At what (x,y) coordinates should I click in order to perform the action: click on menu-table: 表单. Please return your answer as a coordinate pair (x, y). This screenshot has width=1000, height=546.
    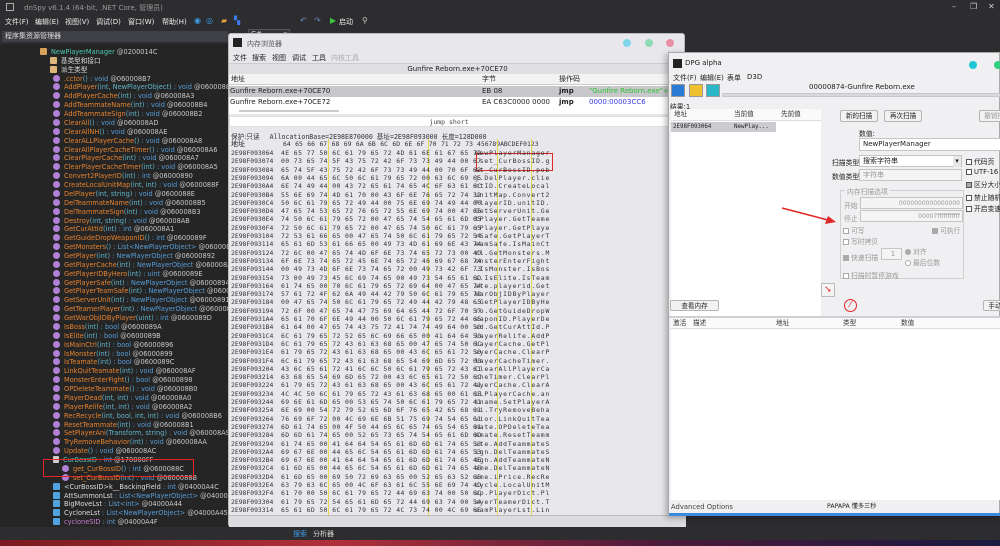
    Looking at the image, I should click on (734, 78).